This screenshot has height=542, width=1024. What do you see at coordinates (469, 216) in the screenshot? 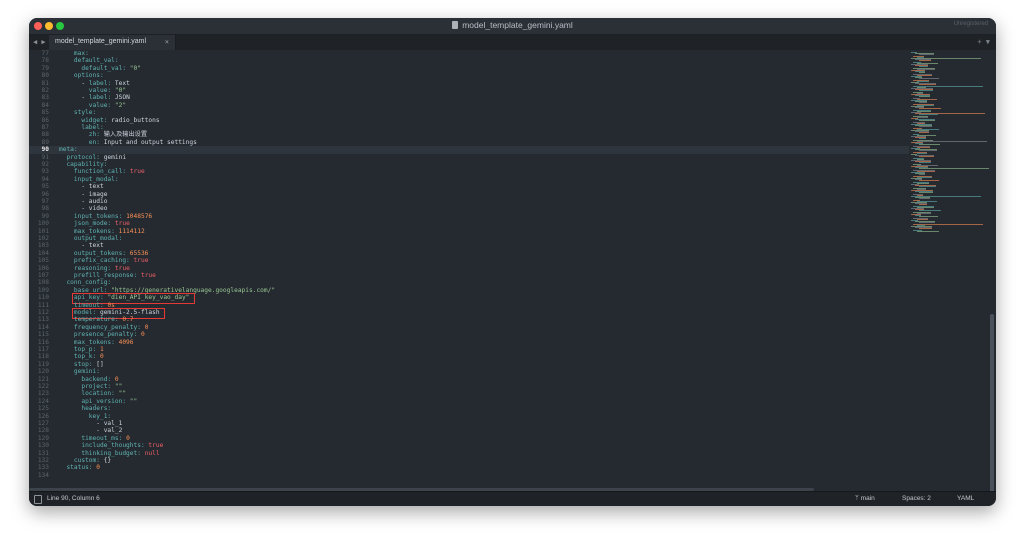
I see `code-line: 99 input_tokens: 1048576` at bounding box center [469, 216].